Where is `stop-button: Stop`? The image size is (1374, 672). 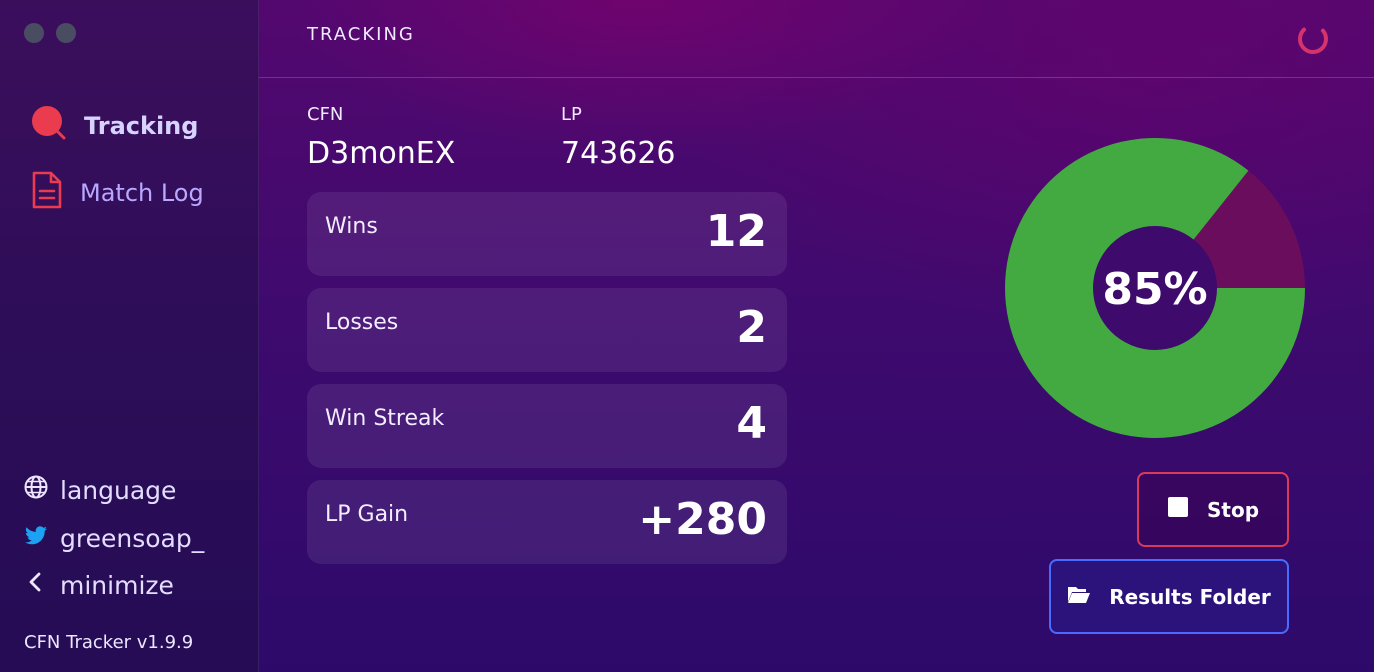
stop-button: Stop is located at coordinates (1213, 509).